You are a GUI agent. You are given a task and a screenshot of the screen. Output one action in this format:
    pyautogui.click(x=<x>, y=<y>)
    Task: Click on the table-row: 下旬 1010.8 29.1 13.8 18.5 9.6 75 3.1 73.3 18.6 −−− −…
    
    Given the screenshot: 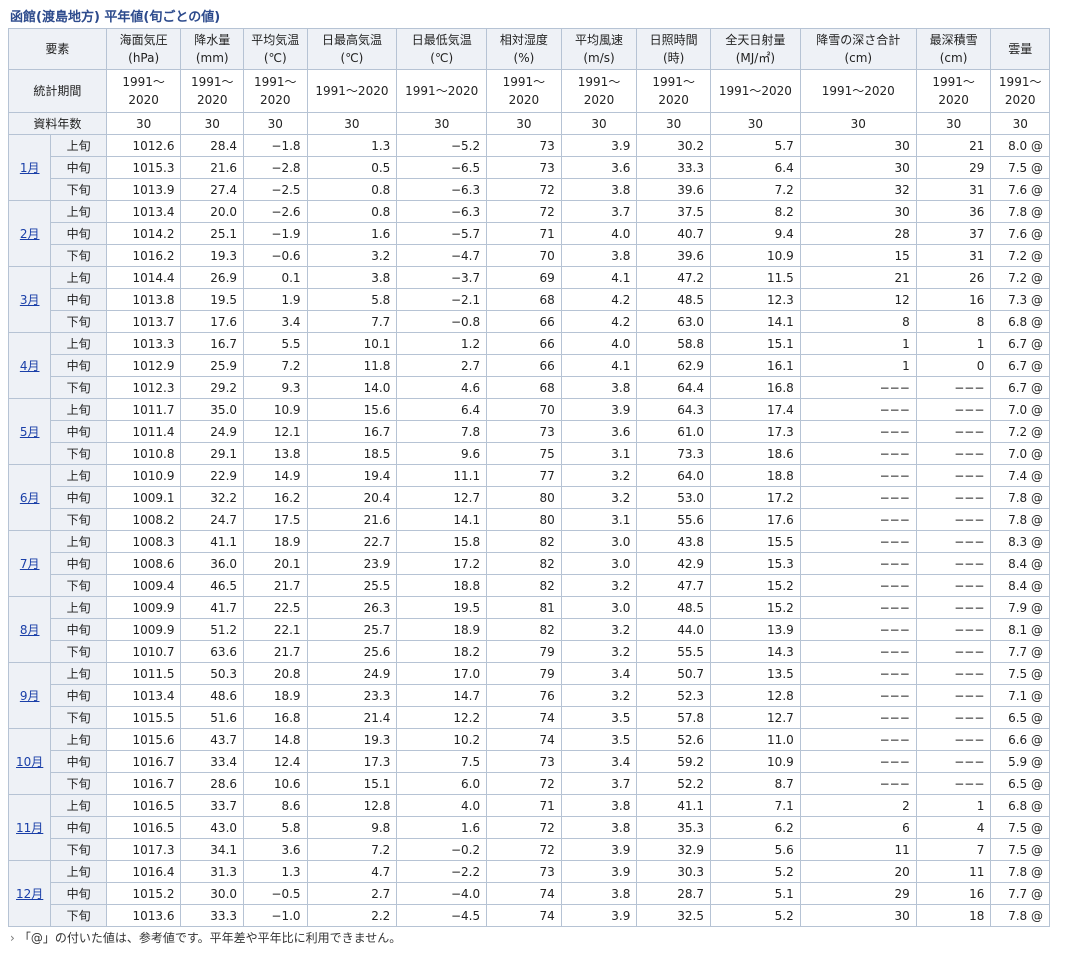 What is the action you would take?
    pyautogui.click(x=529, y=453)
    